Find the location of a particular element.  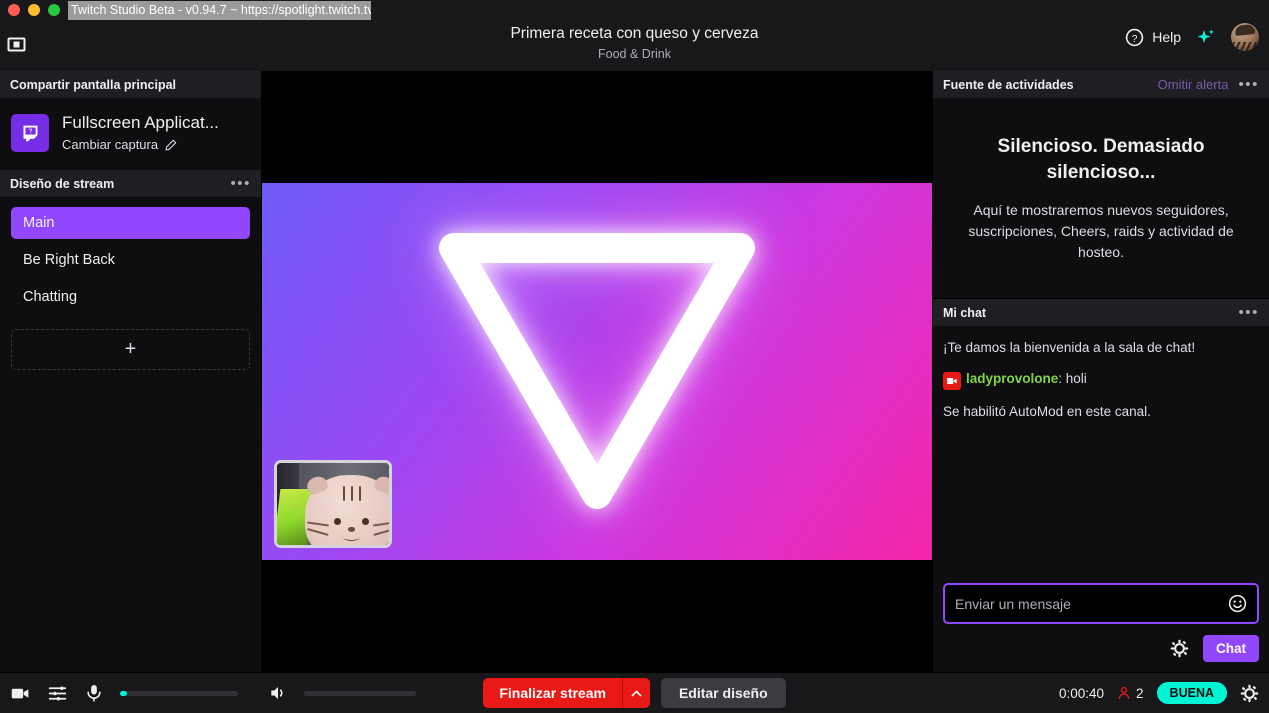

avatar is located at coordinates (1245, 37).